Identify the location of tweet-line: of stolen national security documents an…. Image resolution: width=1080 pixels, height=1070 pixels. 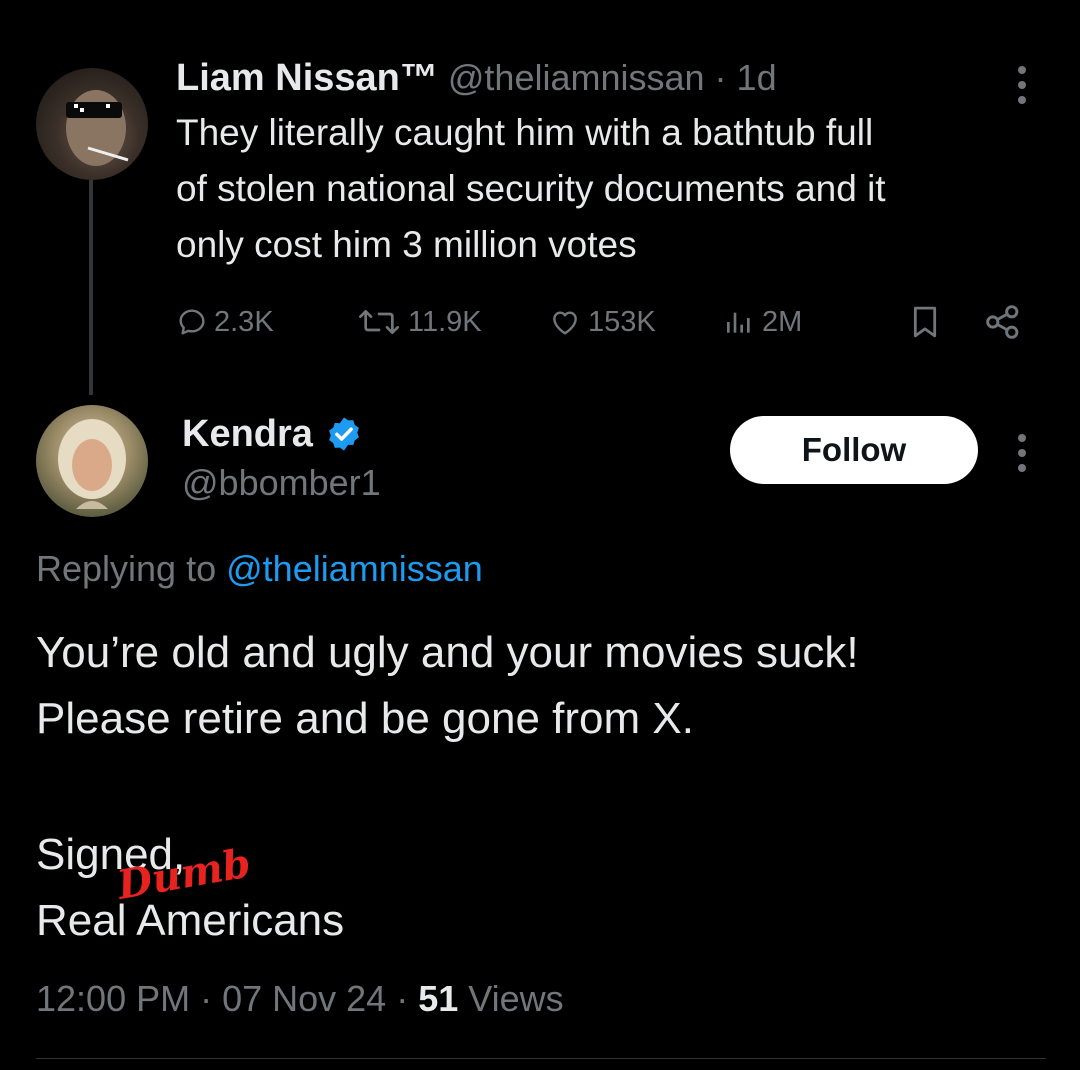
(531, 188).